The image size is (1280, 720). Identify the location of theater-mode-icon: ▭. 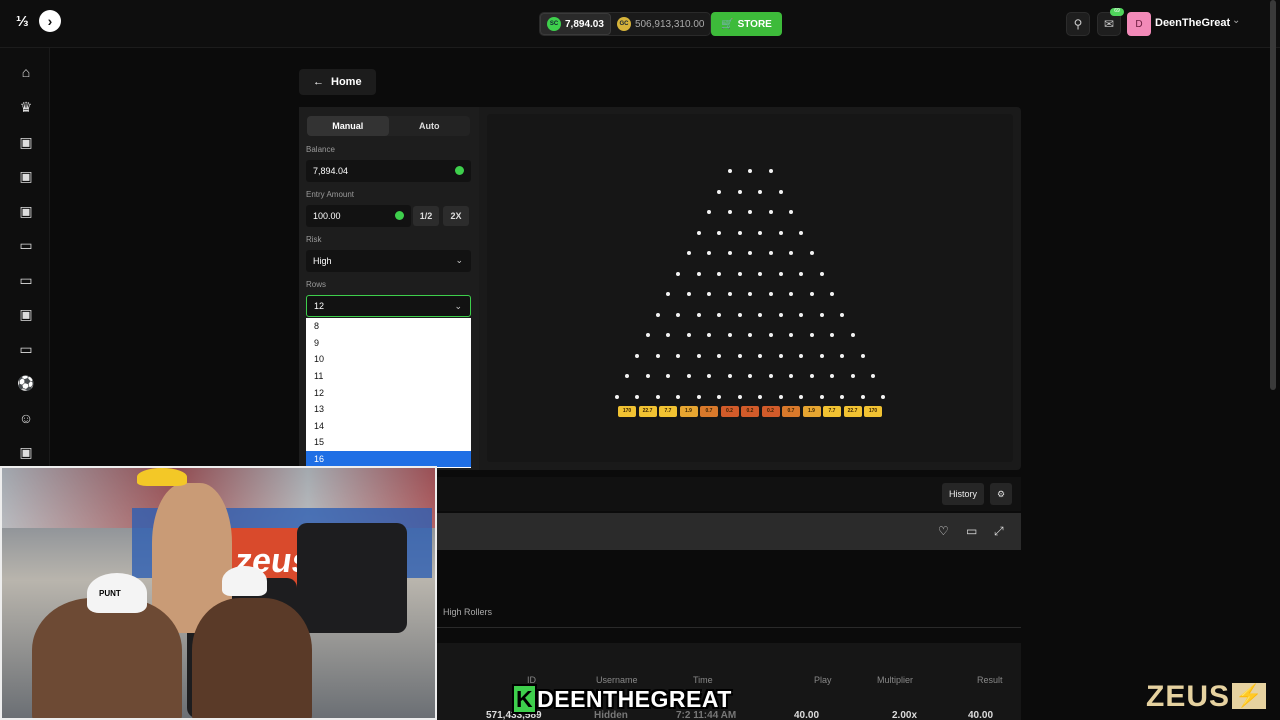
(971, 531).